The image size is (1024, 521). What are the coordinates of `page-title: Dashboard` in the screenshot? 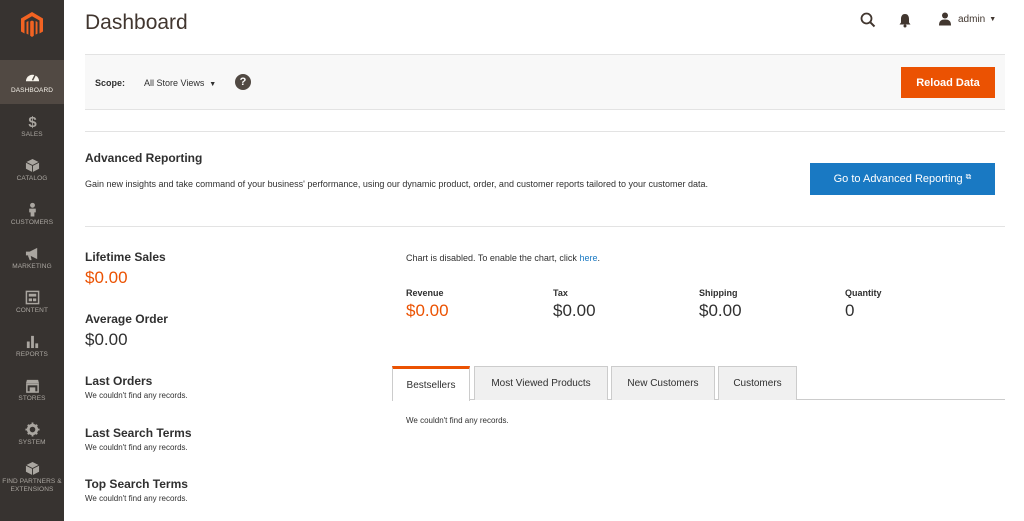 It's located at (136, 22).